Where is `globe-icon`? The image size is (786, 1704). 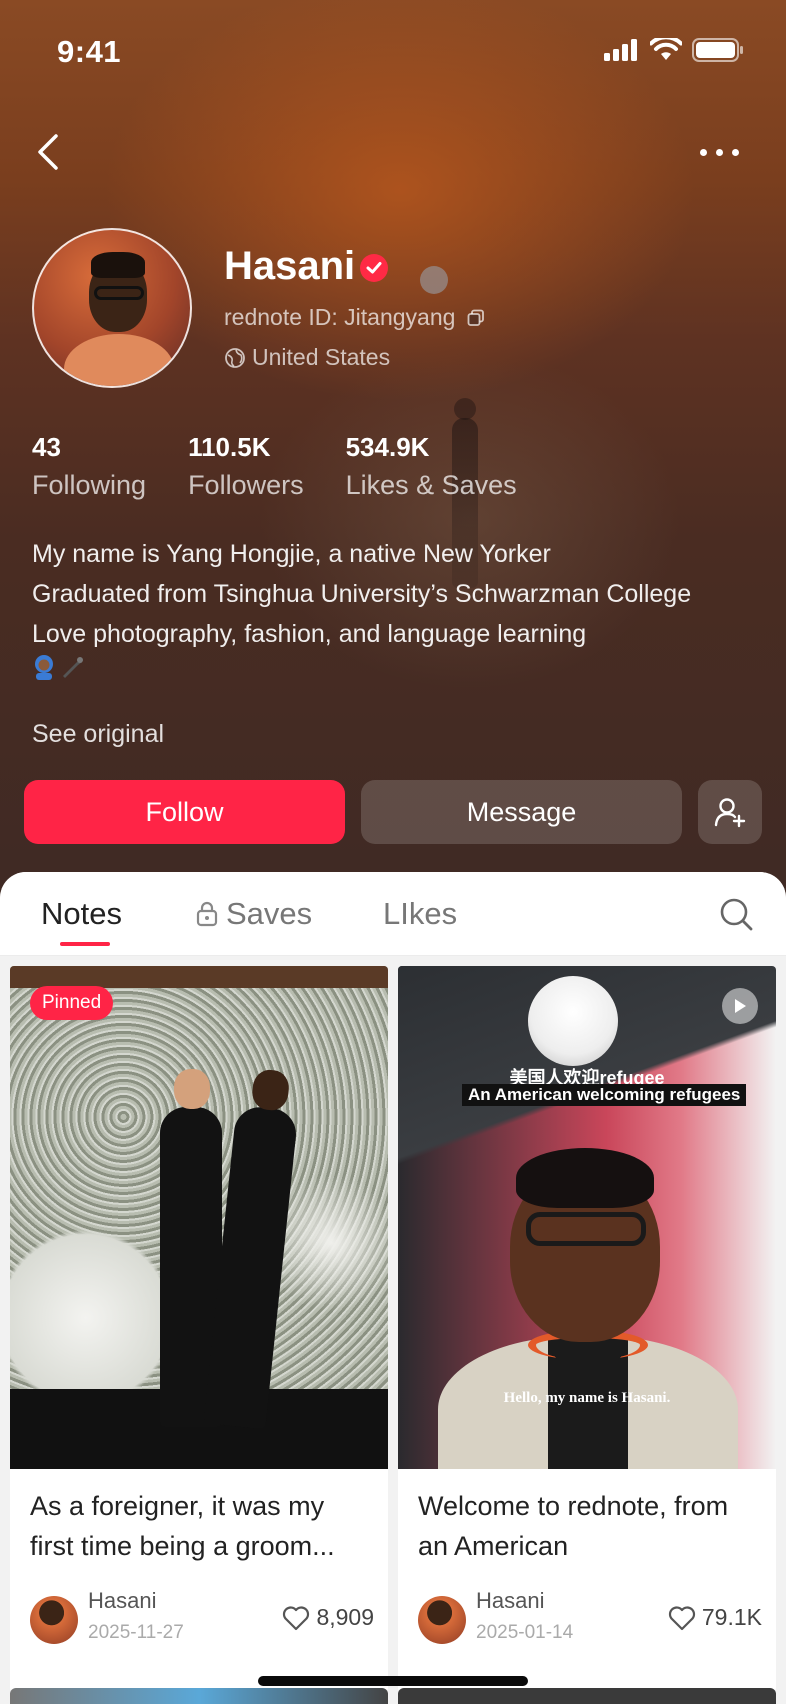
globe-icon is located at coordinates (235, 357).